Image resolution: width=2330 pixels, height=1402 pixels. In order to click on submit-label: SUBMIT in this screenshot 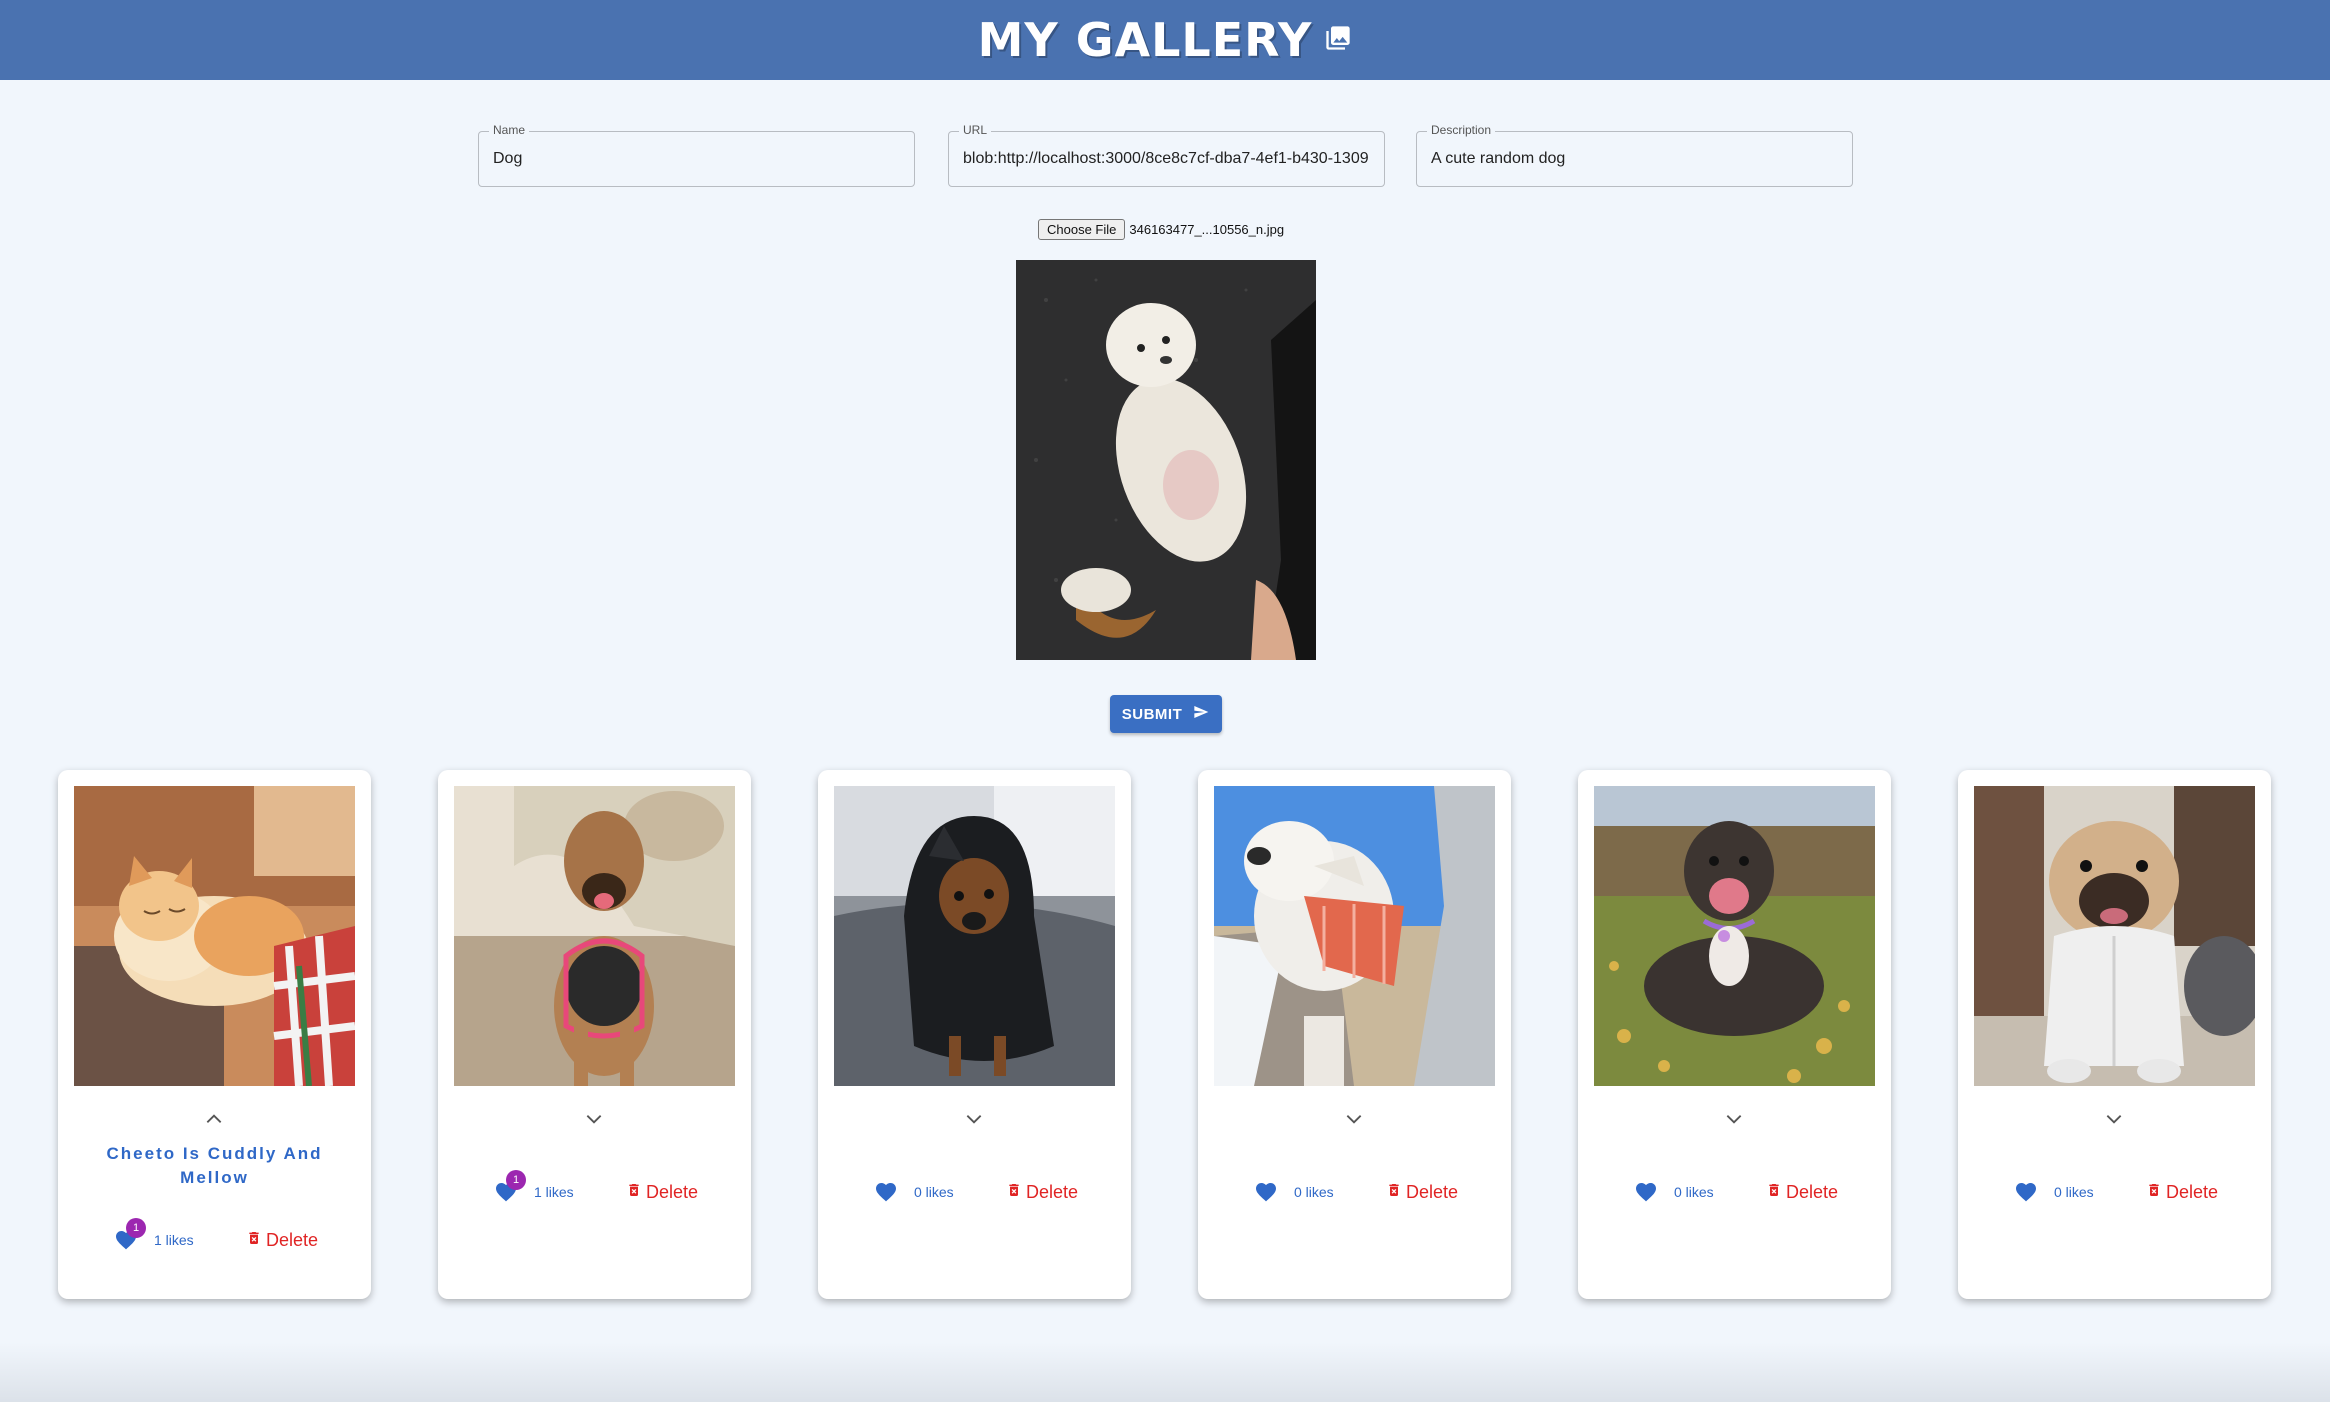, I will do `click(1152, 714)`.